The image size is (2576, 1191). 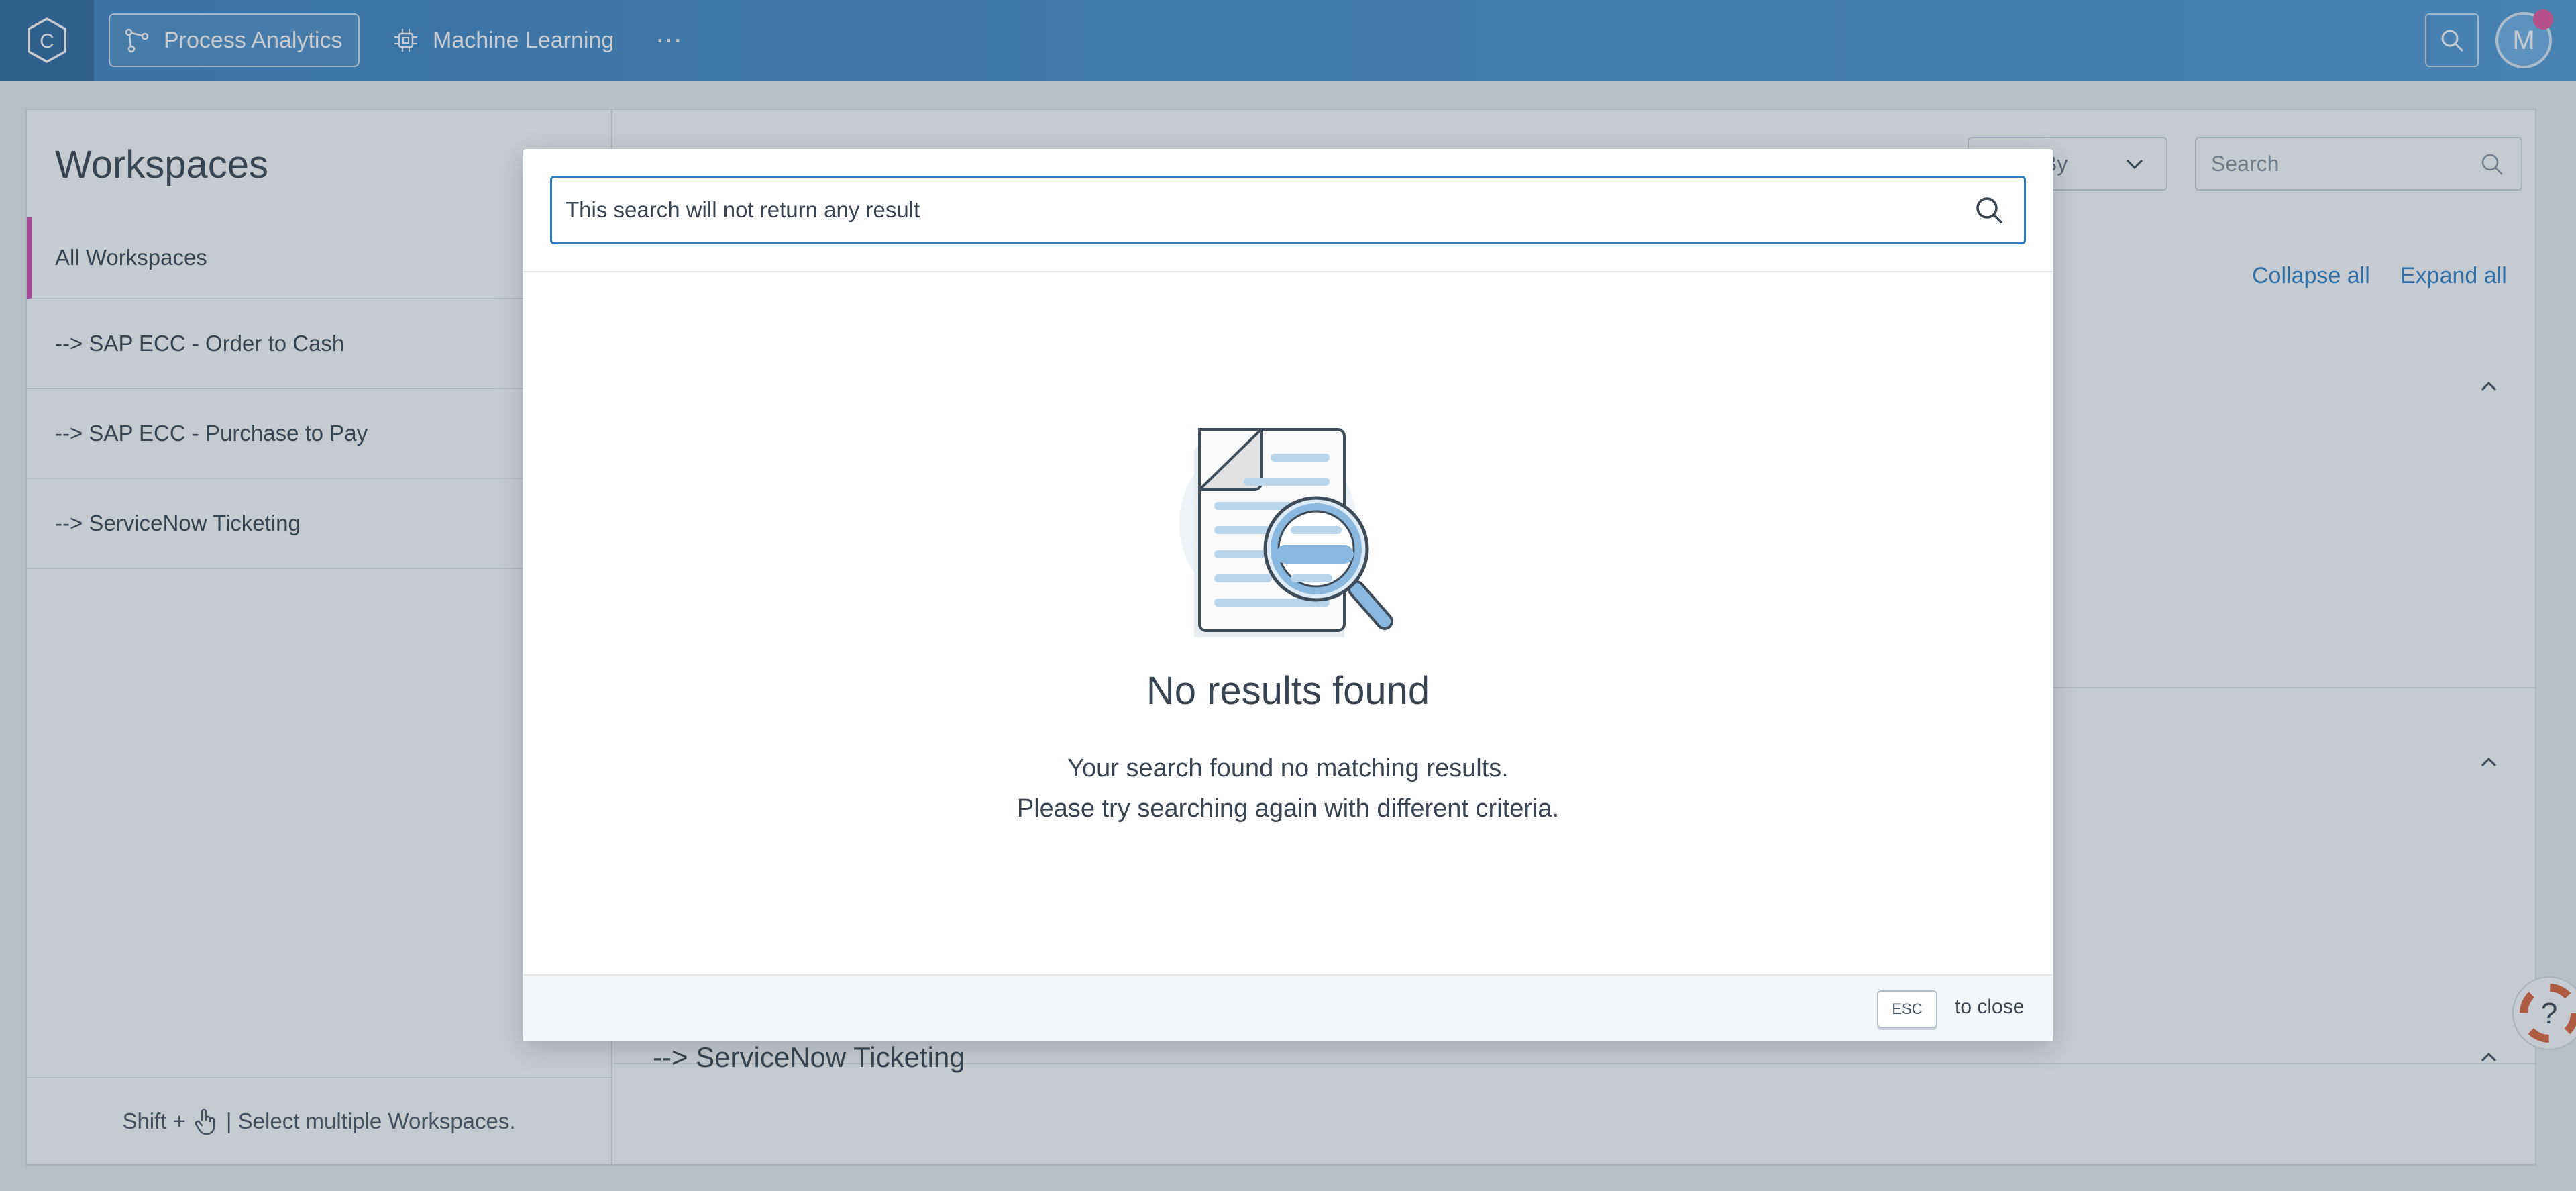 I want to click on dialog-search-input, so click(x=1288, y=210).